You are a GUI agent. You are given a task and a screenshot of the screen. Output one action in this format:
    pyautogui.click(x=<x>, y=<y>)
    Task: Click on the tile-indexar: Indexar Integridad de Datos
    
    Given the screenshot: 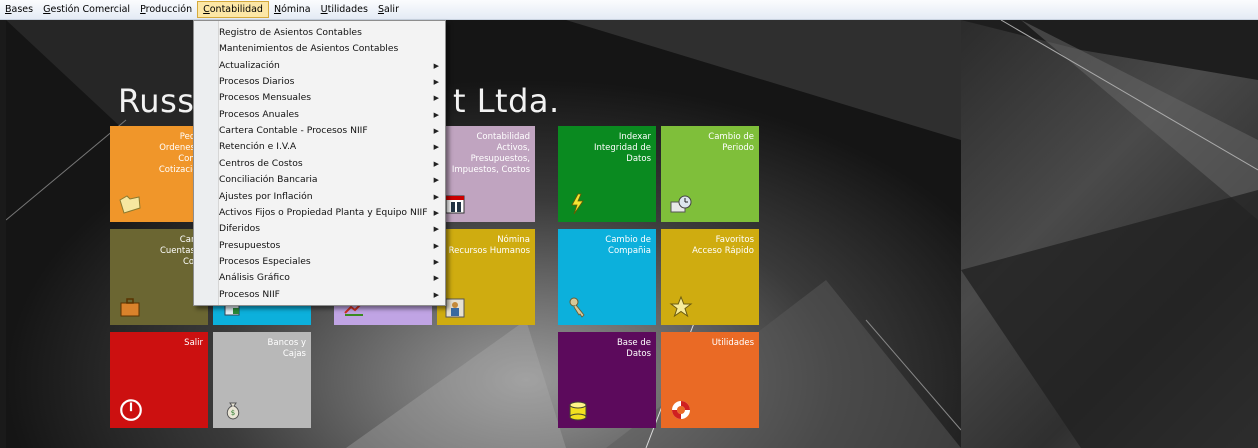 What is the action you would take?
    pyautogui.click(x=607, y=174)
    